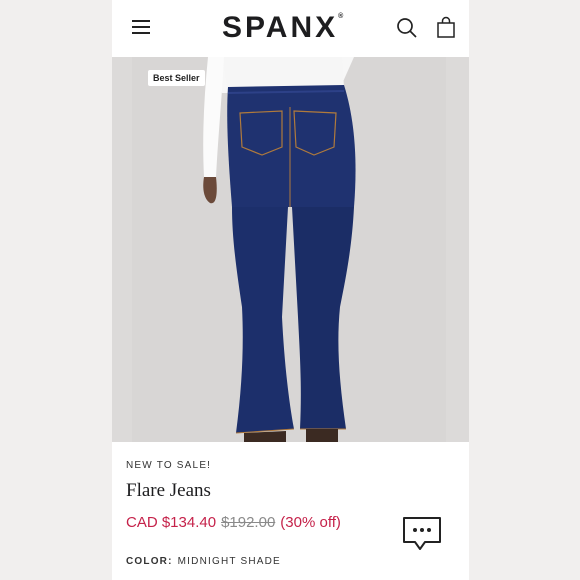 This screenshot has width=580, height=580. Describe the element at coordinates (168, 490) in the screenshot. I see `product-title: Flare Jeans` at that location.